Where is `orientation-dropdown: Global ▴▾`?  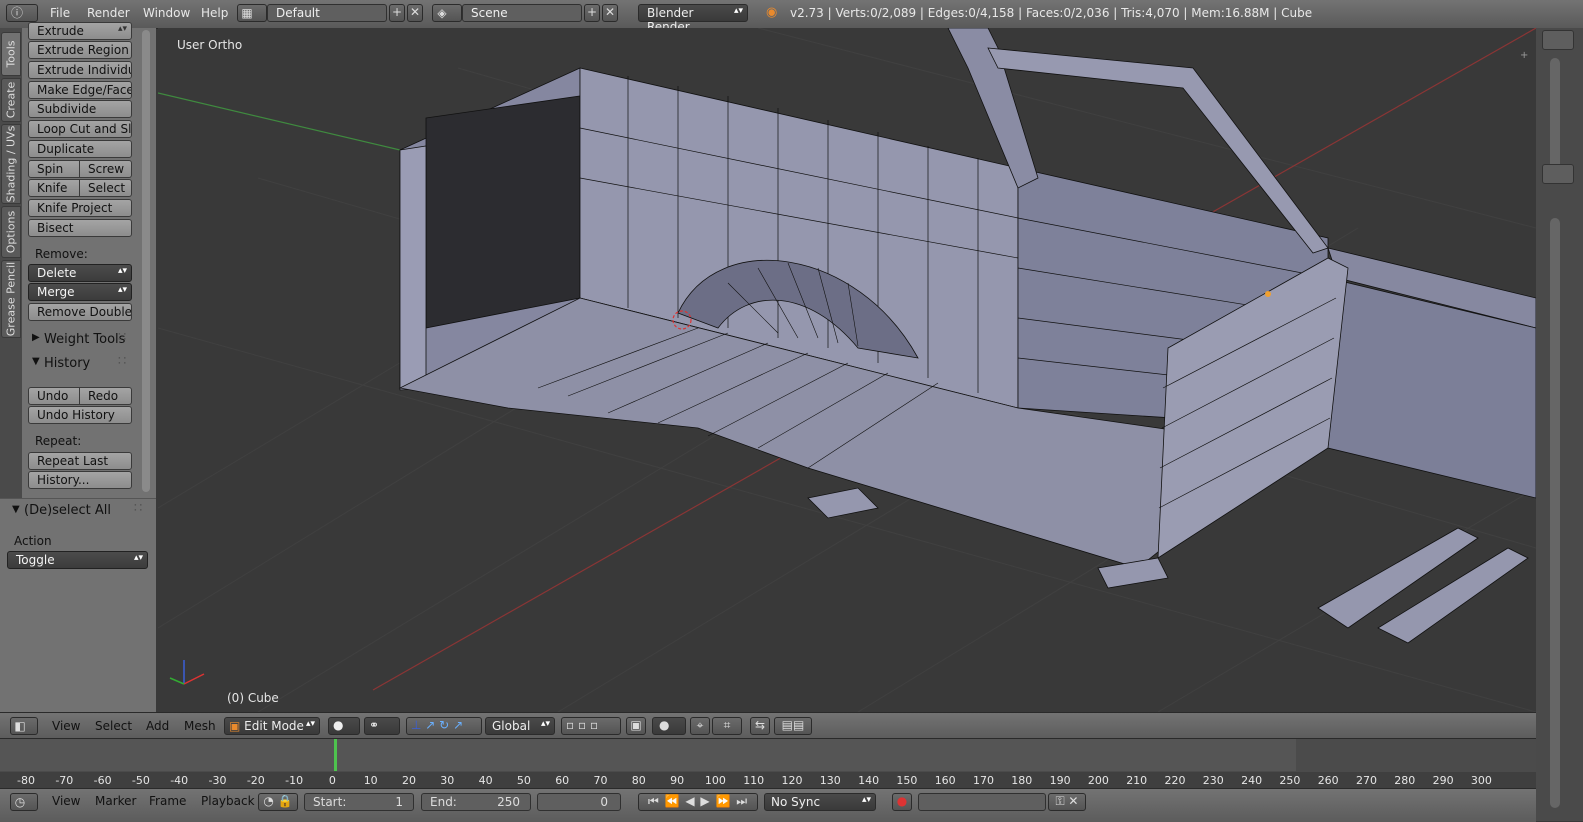 orientation-dropdown: Global ▴▾ is located at coordinates (520, 726).